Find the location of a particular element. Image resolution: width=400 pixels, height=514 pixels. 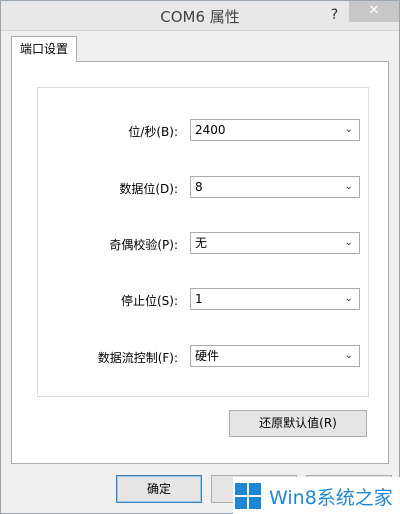

site-watermark: Win8系统之家 is located at coordinates (316, 495).